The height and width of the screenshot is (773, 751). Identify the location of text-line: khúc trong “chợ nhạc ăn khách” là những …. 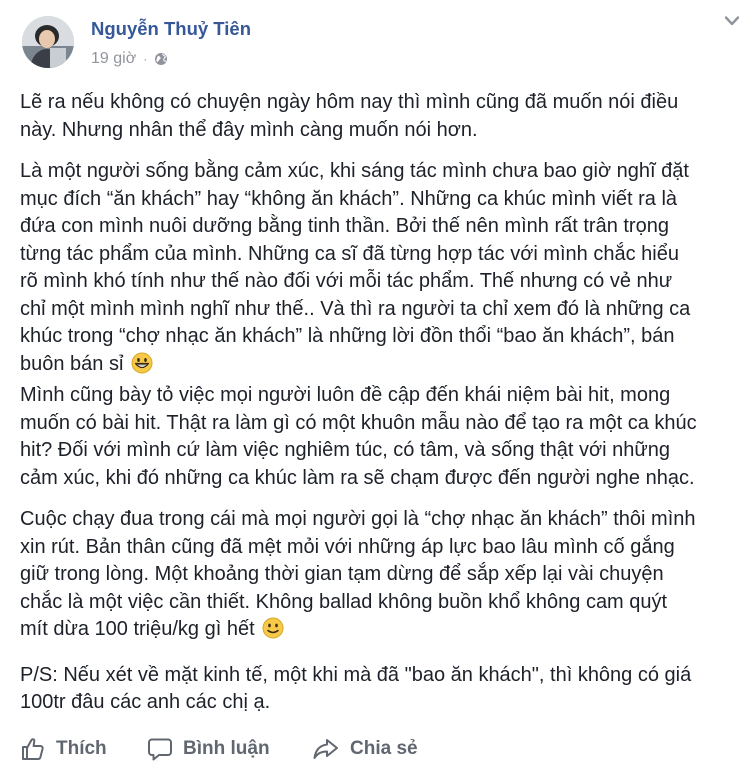
(347, 336).